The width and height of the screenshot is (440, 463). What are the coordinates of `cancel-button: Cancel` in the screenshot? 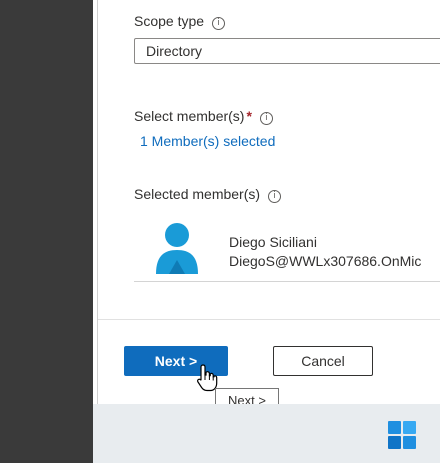 It's located at (323, 361).